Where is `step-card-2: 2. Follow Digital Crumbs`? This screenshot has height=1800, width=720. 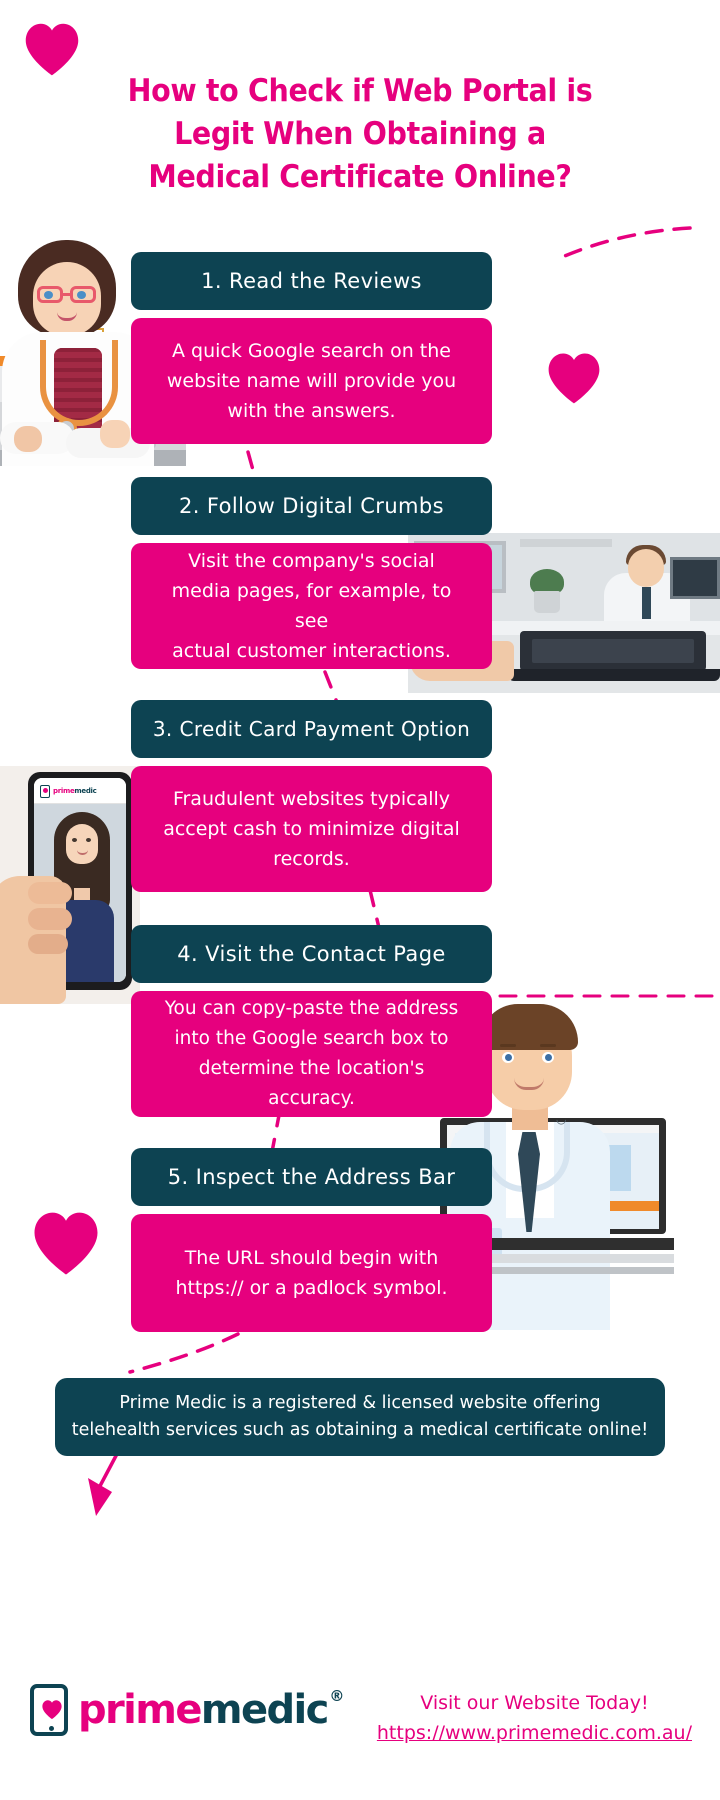 step-card-2: 2. Follow Digital Crumbs is located at coordinates (311, 506).